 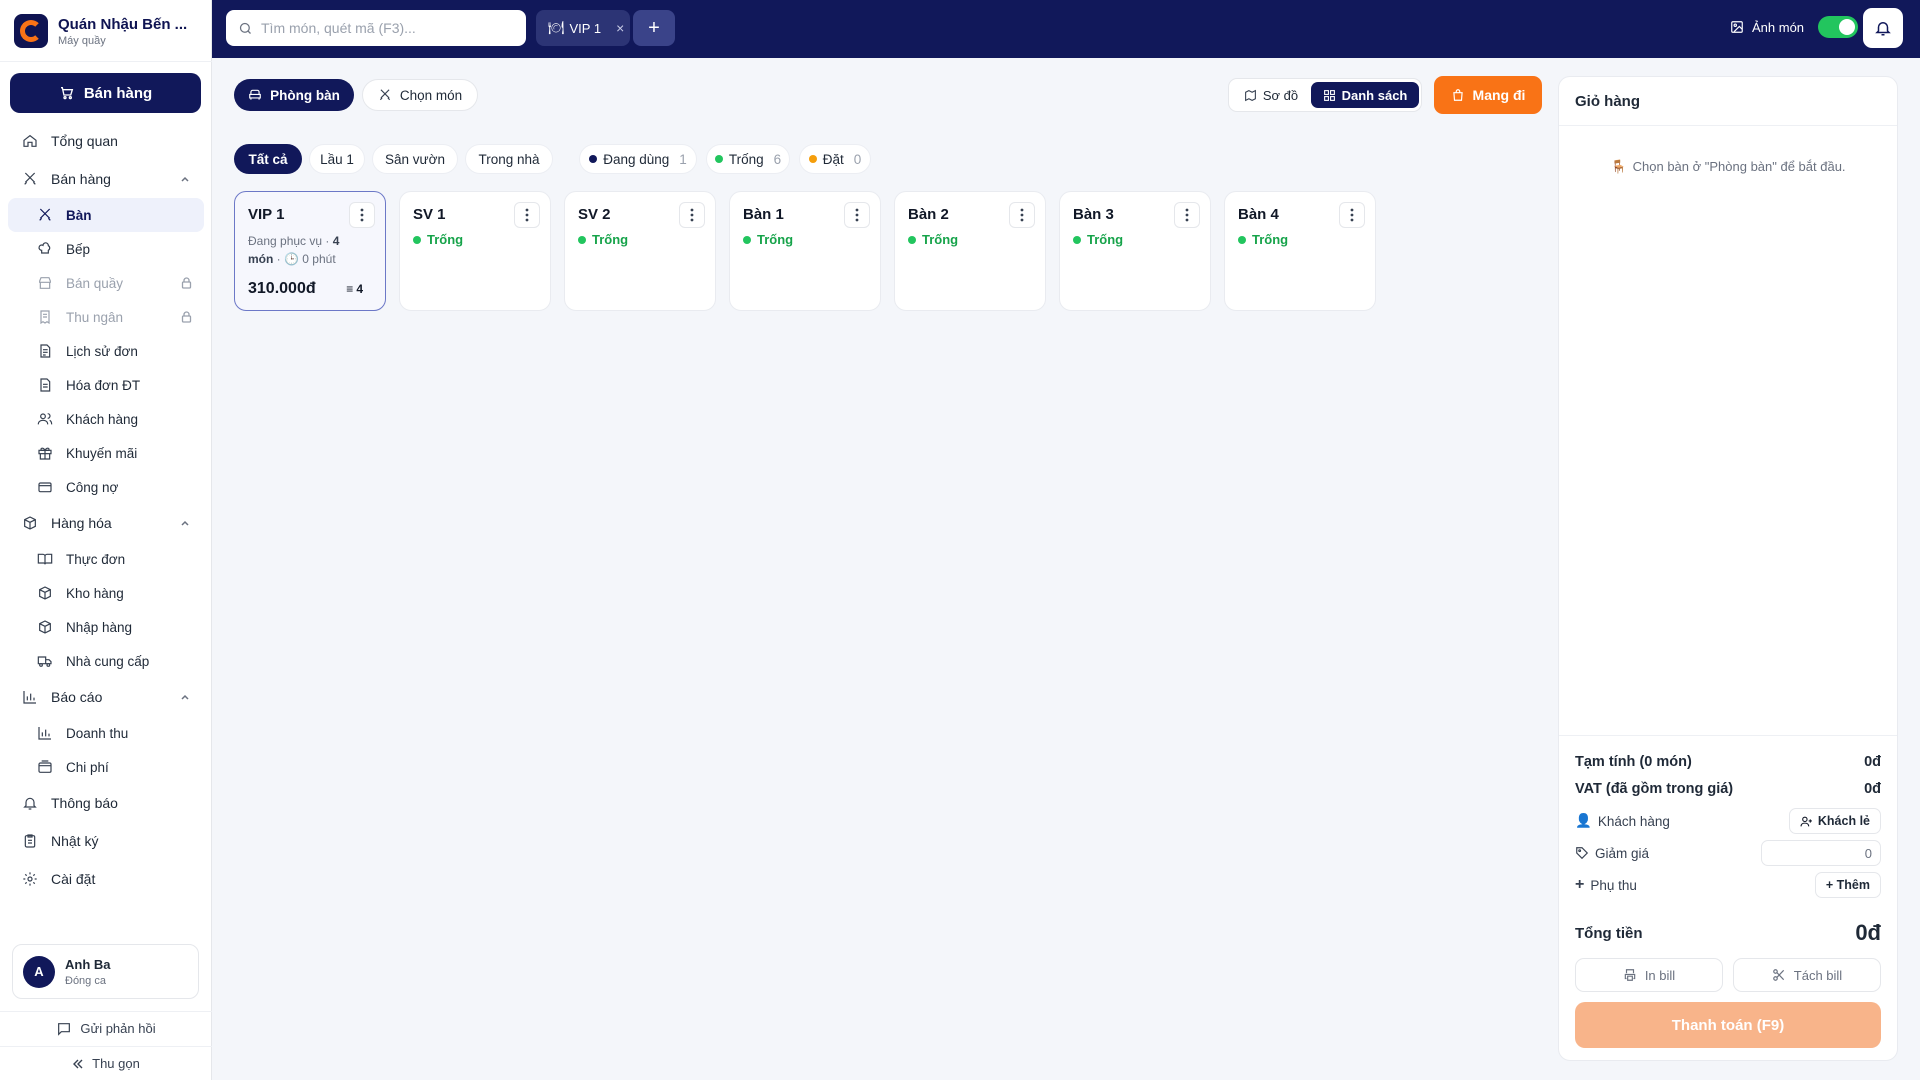 I want to click on message-icon, so click(x=64, y=1029).